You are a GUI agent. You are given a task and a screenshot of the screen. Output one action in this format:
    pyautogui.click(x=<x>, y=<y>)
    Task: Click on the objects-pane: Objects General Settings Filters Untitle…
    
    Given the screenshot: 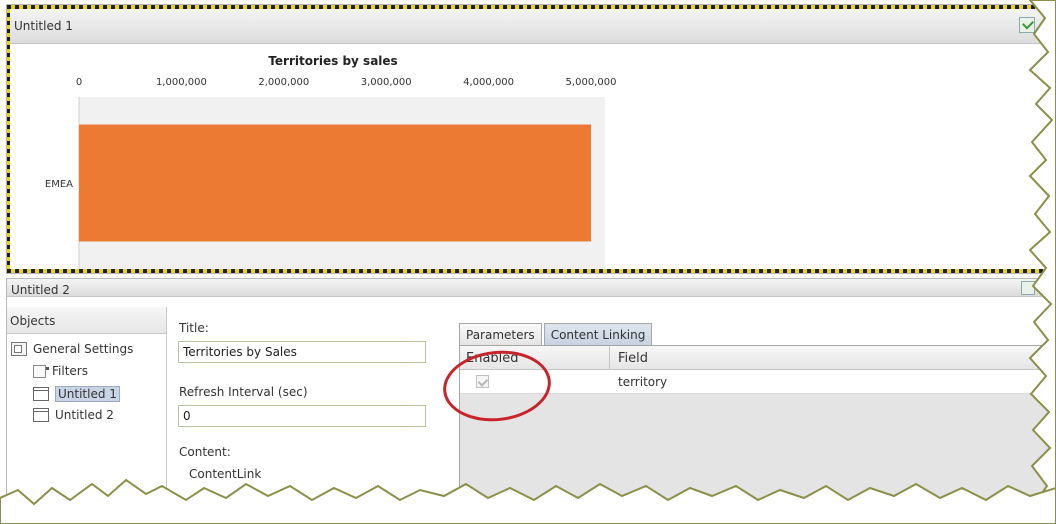 What is the action you would take?
    pyautogui.click(x=87, y=415)
    